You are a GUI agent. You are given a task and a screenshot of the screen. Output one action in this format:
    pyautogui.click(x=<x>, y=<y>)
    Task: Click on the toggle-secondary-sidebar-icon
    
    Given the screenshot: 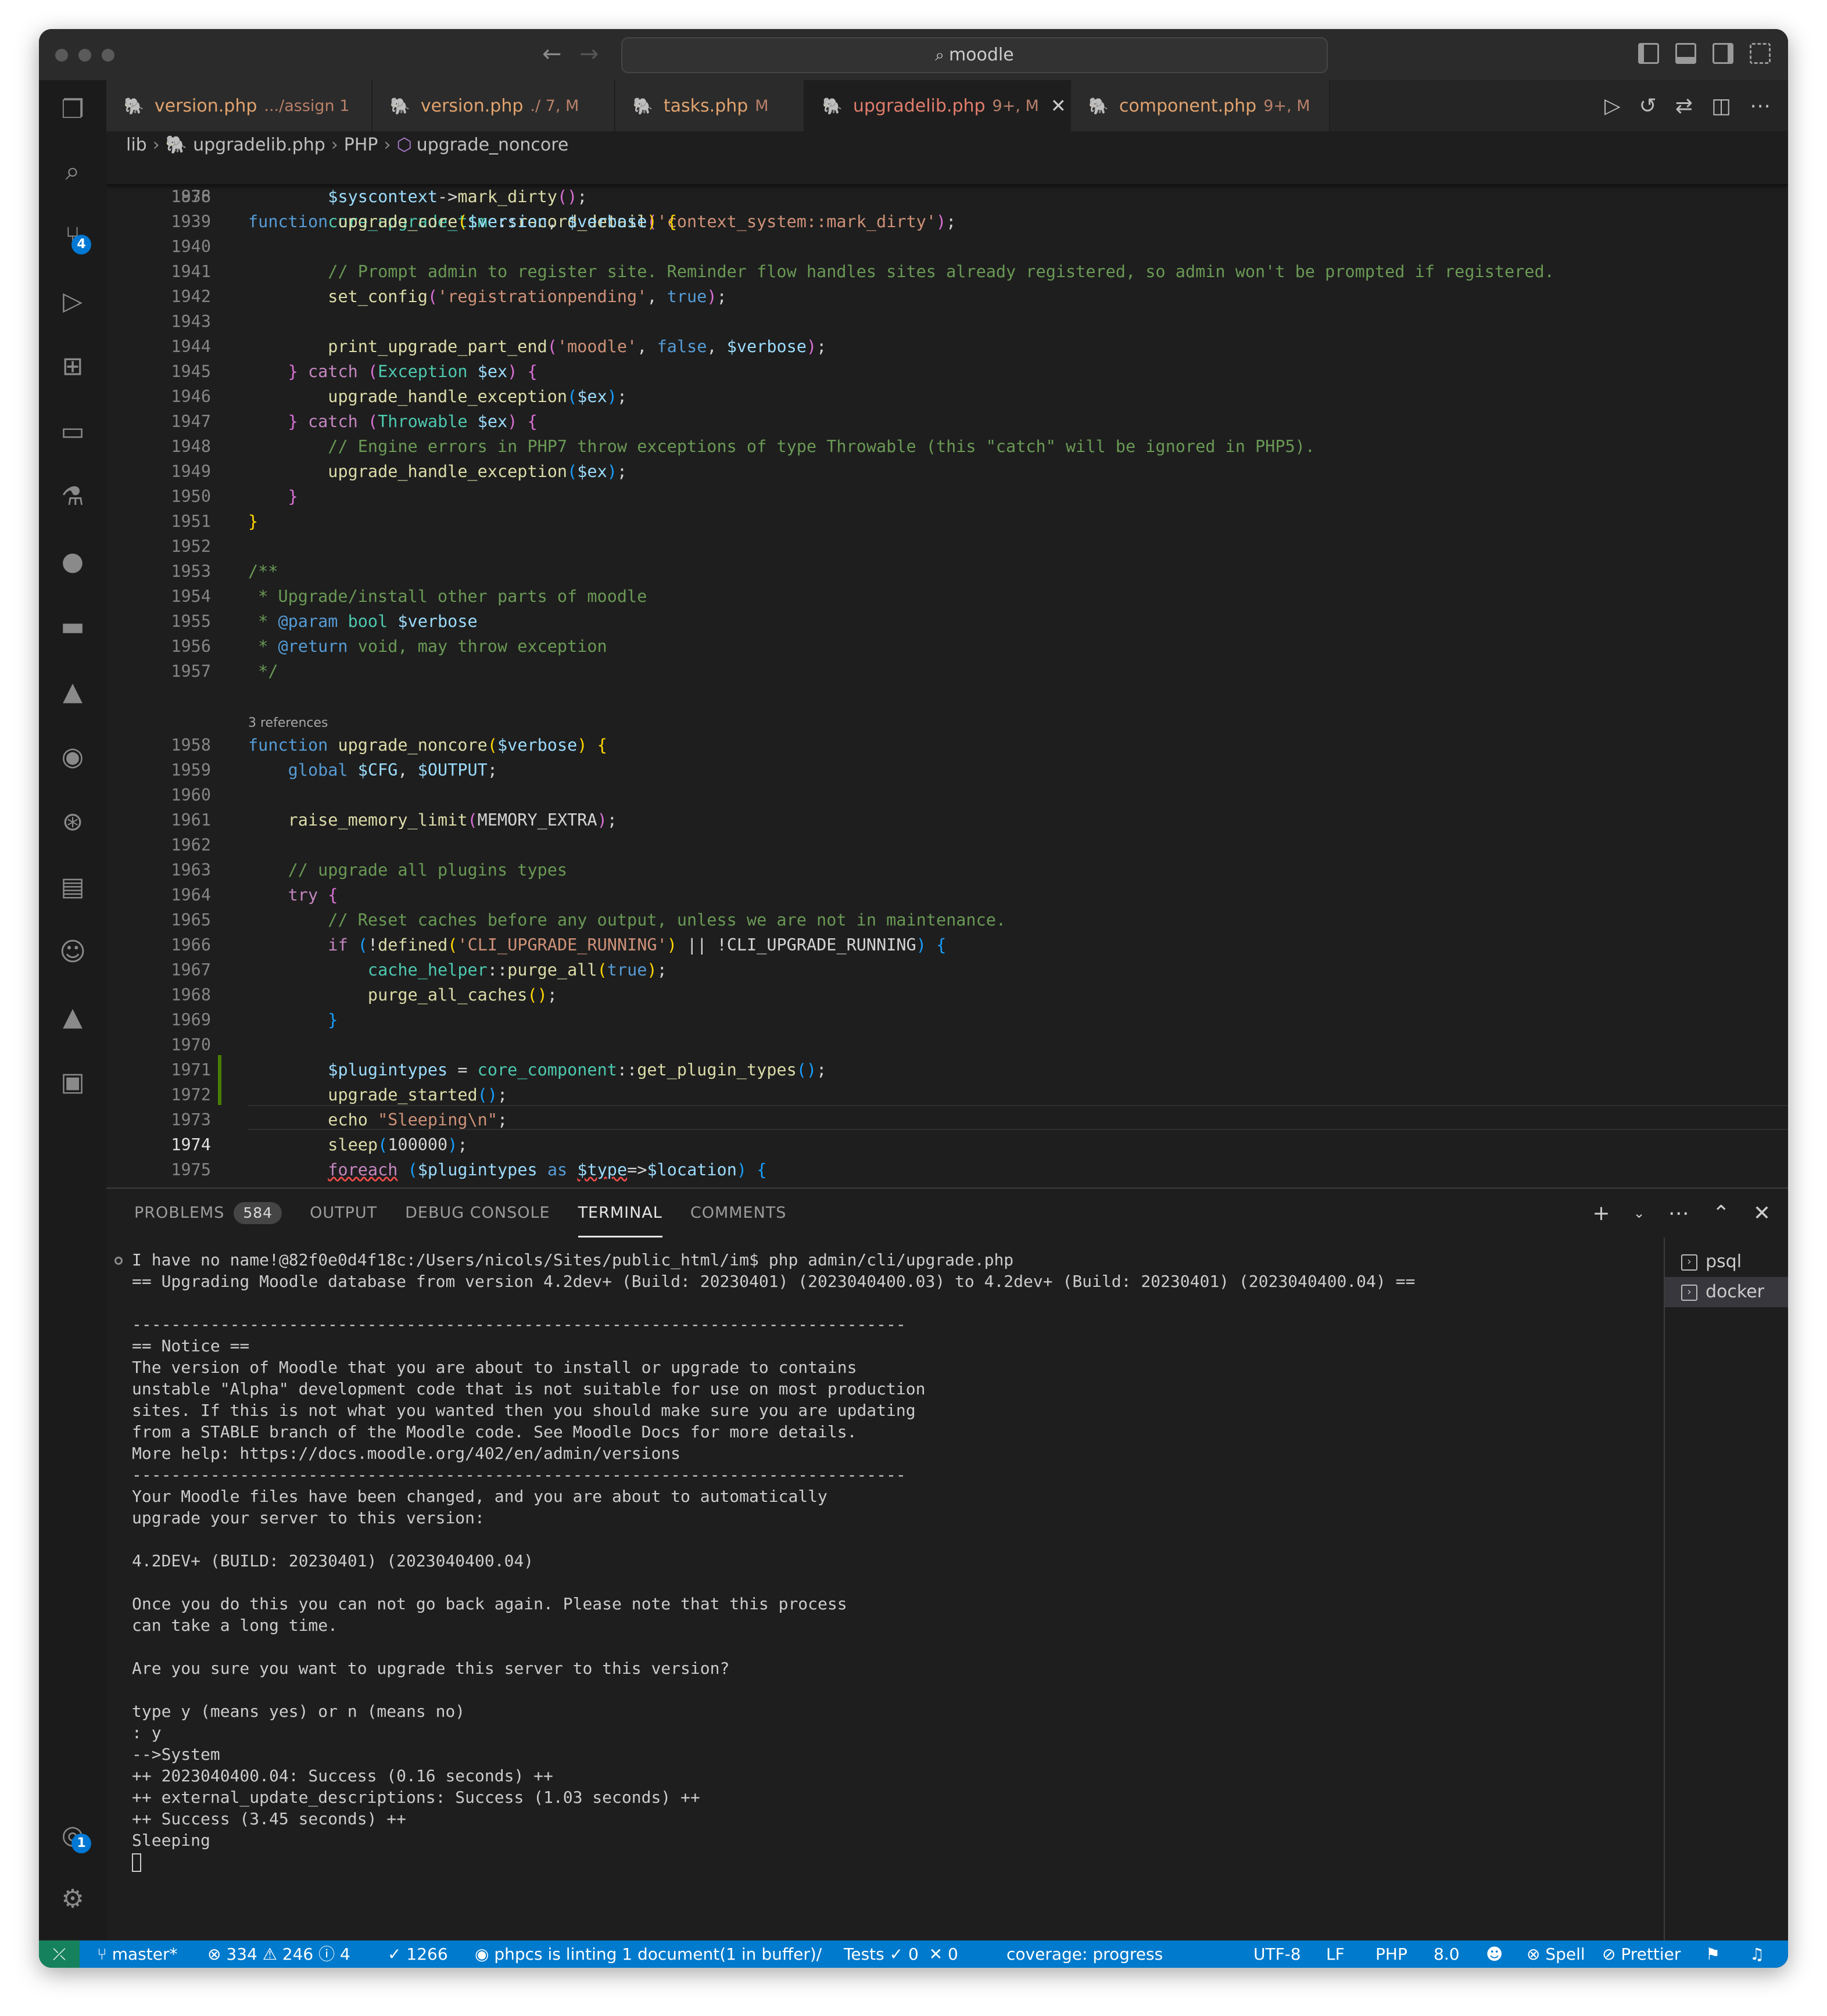 What is the action you would take?
    pyautogui.click(x=1723, y=53)
    